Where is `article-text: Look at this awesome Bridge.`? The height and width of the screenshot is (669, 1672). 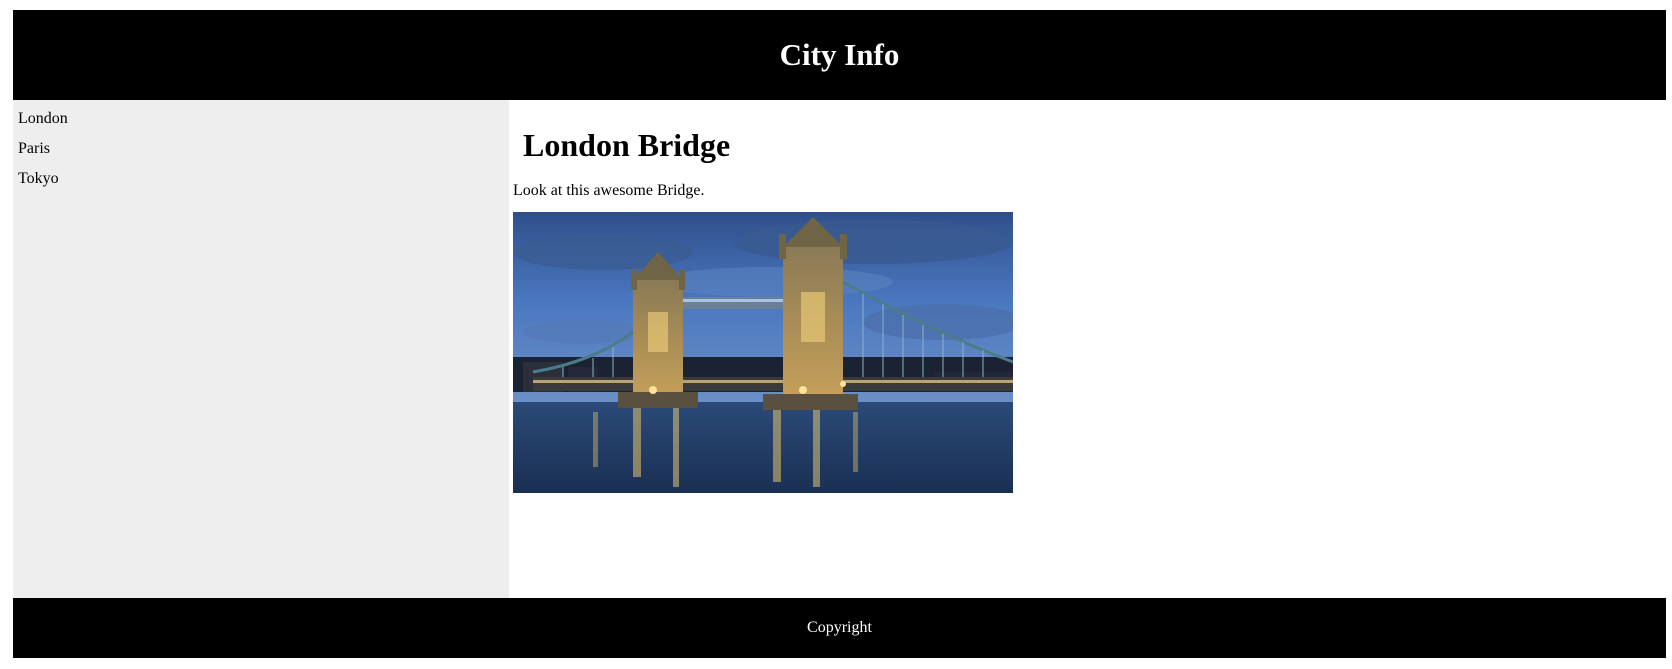 article-text: Look at this awesome Bridge. is located at coordinates (609, 190).